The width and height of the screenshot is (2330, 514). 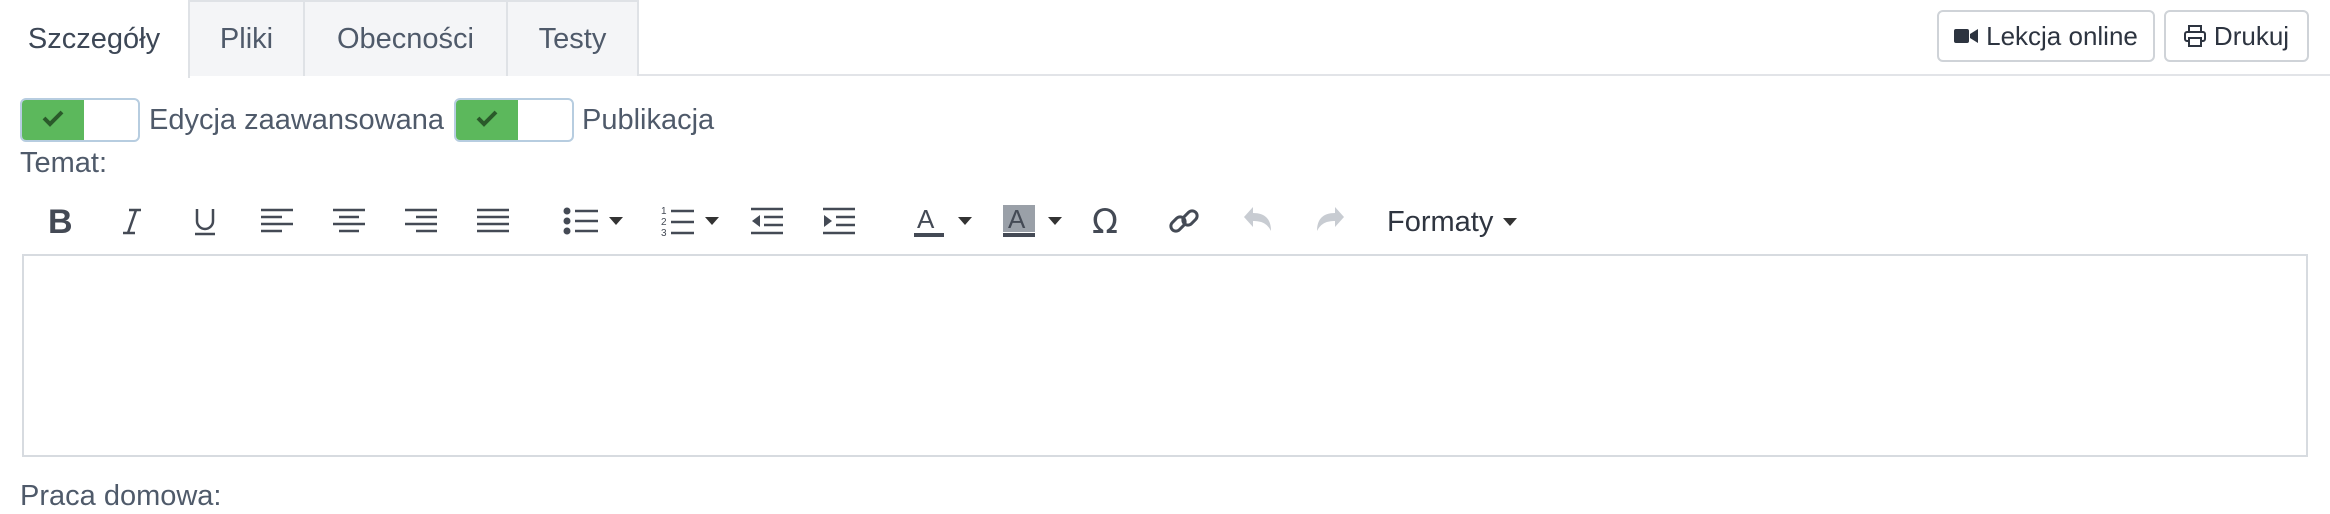 I want to click on formats-label: Formaty, so click(x=1440, y=221).